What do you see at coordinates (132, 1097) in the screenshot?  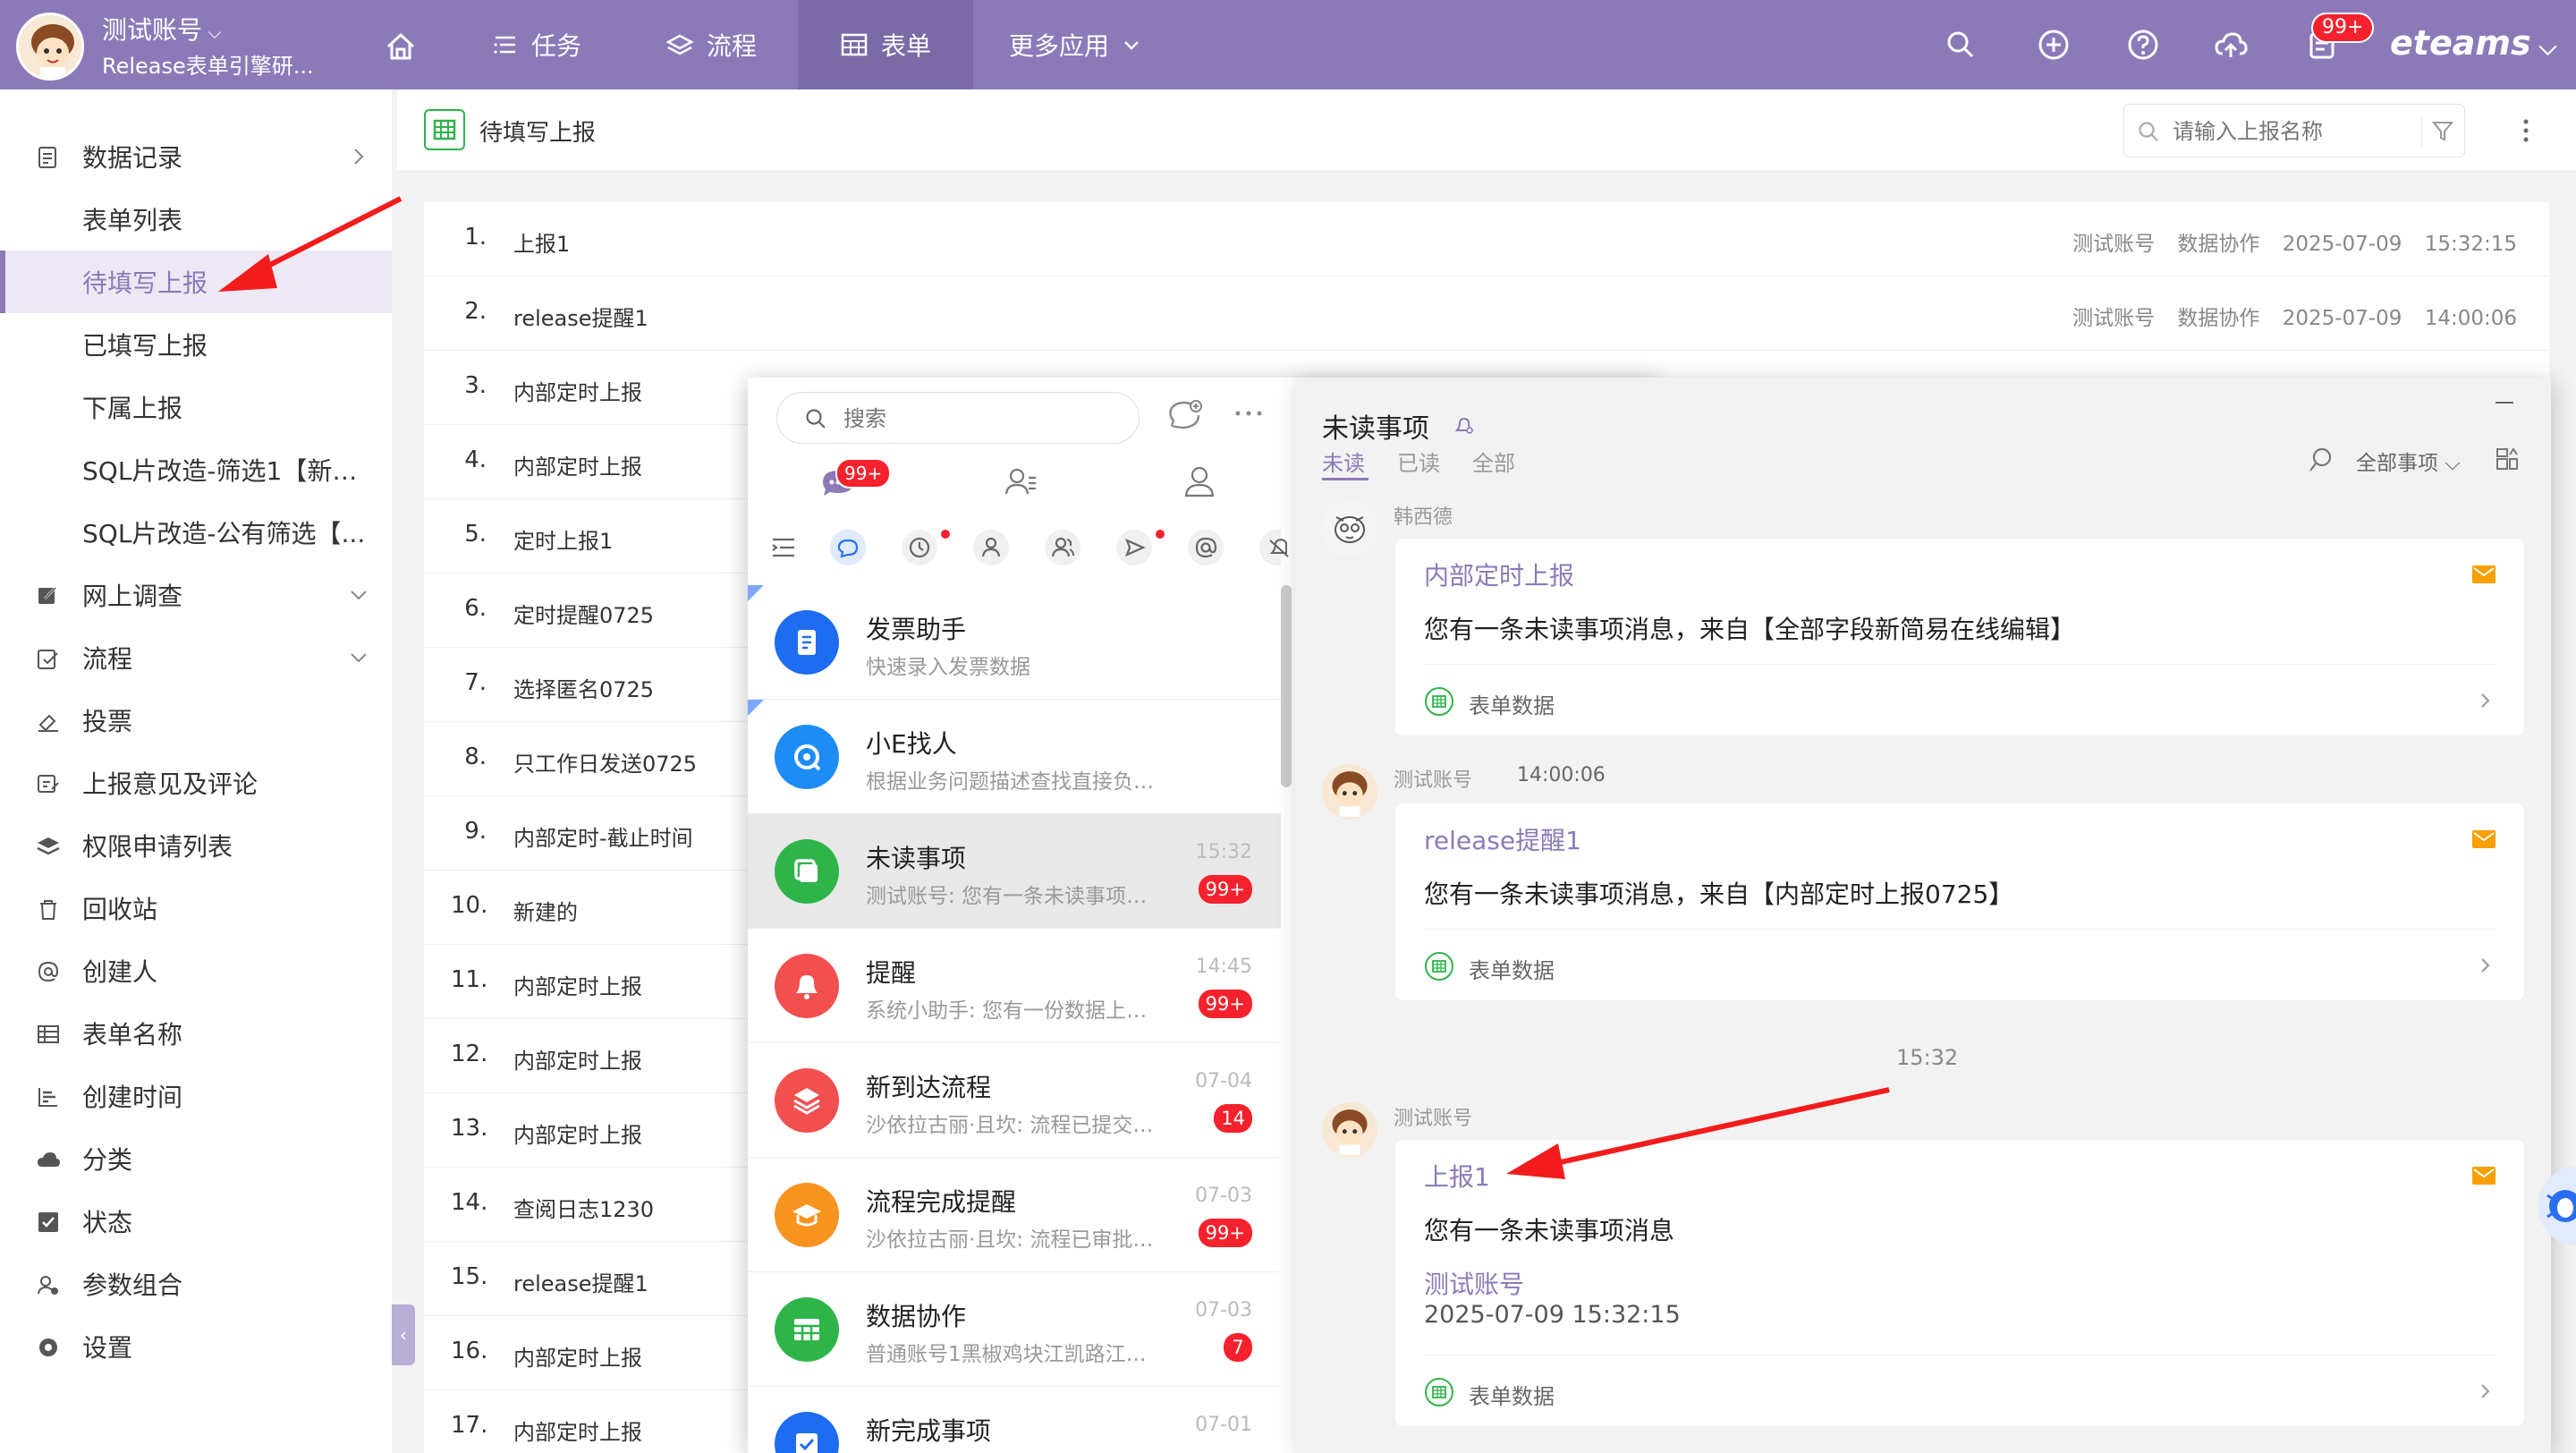 I see `sidebar-item-label: 创建时间` at bounding box center [132, 1097].